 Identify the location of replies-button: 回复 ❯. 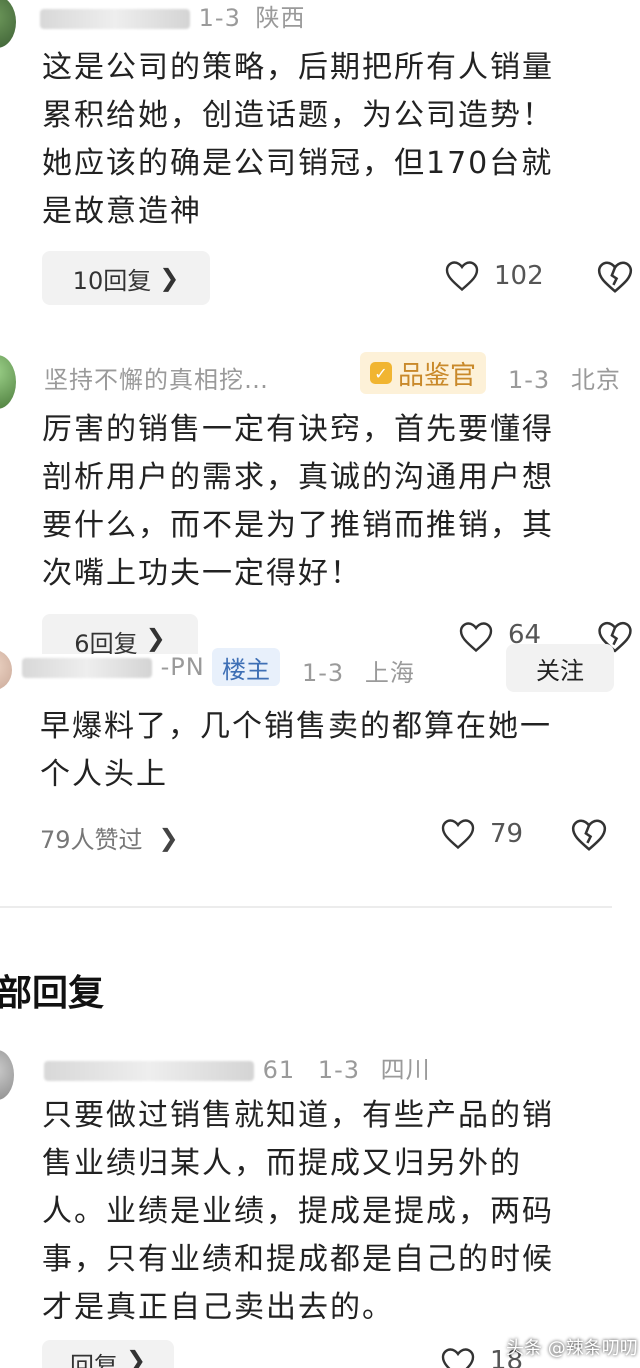
(108, 1354).